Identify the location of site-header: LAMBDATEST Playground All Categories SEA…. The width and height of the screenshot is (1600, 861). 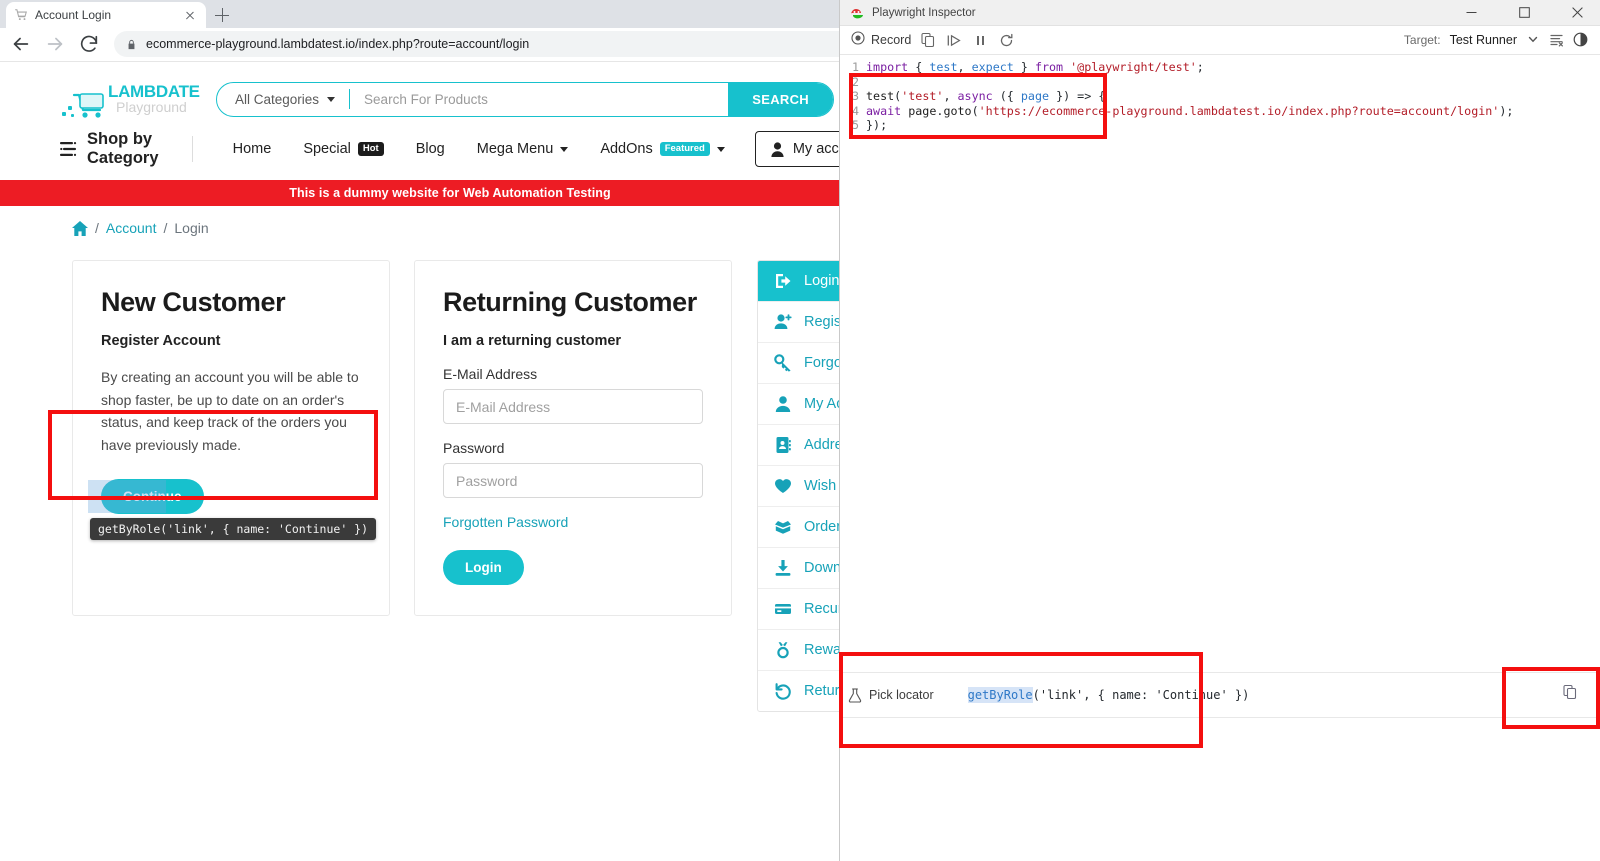
(450, 96).